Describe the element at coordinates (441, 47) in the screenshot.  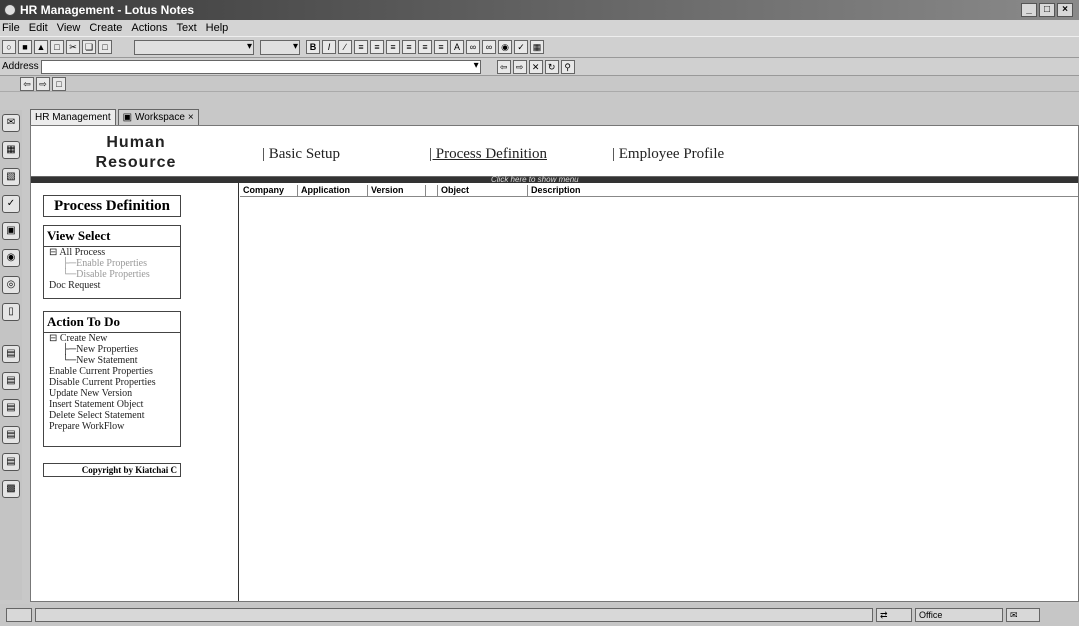
I see `outdent-icon: ≡` at that location.